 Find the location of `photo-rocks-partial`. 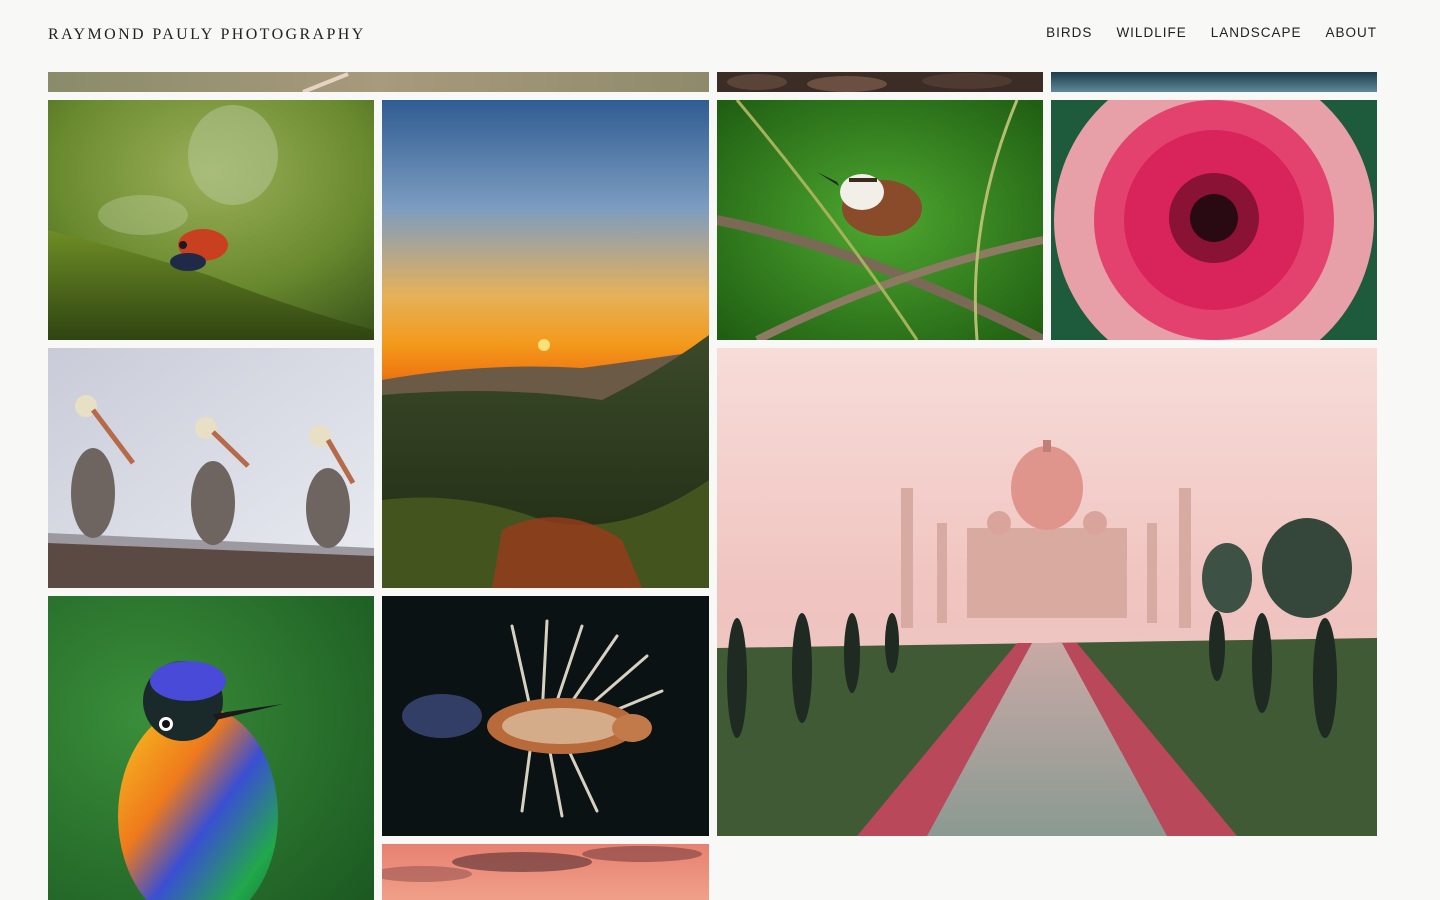

photo-rocks-partial is located at coordinates (880, 82).